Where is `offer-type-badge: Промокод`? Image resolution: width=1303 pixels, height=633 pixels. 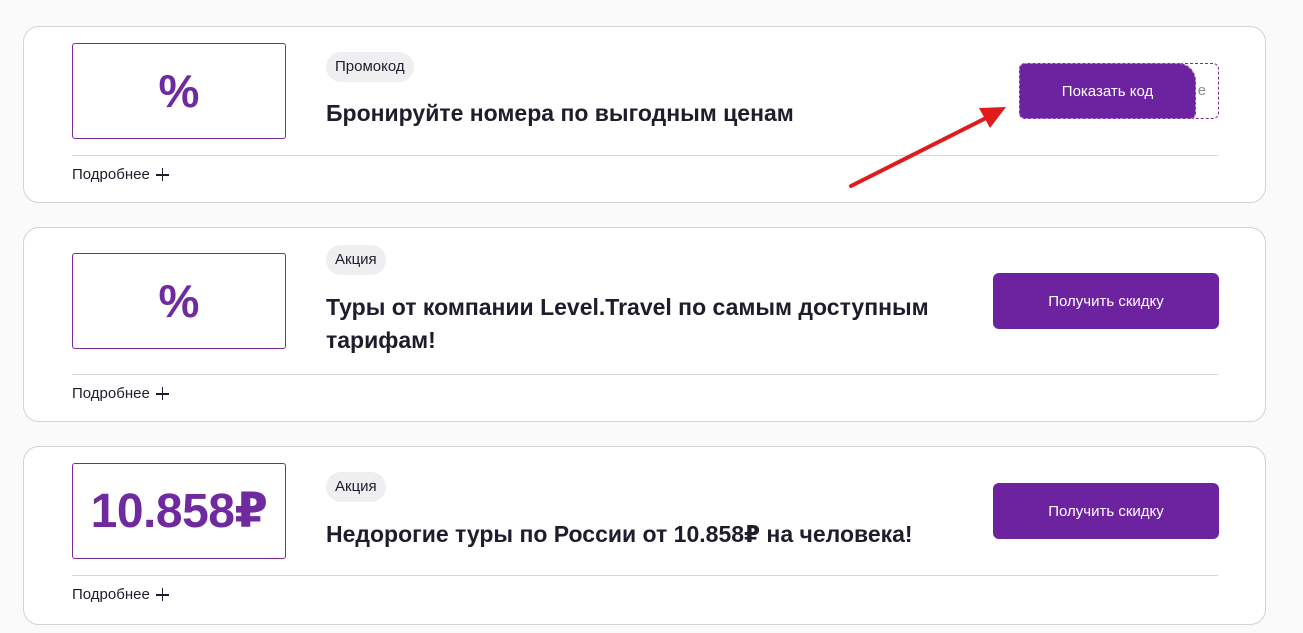 offer-type-badge: Промокод is located at coordinates (370, 67).